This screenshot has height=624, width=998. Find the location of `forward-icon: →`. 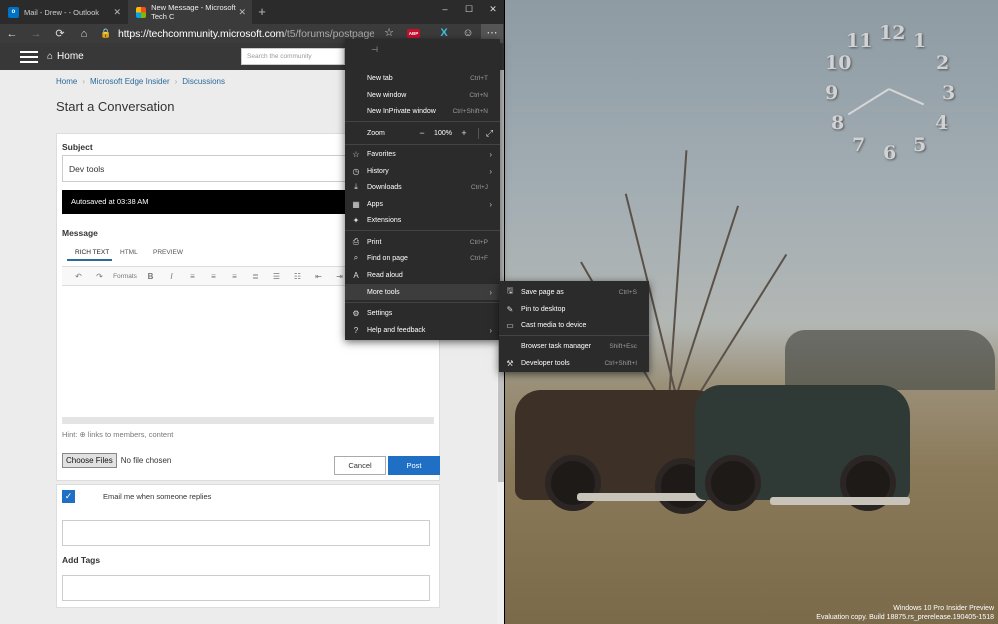

forward-icon: → is located at coordinates (36, 34).